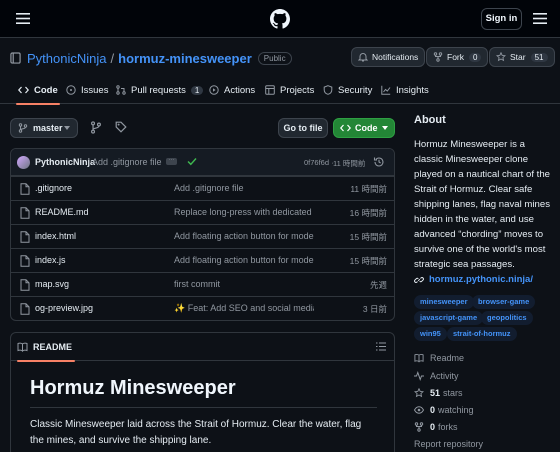 This screenshot has height=452, width=560. What do you see at coordinates (507, 318) in the screenshot?
I see `topic-tag: geopolitics` at bounding box center [507, 318].